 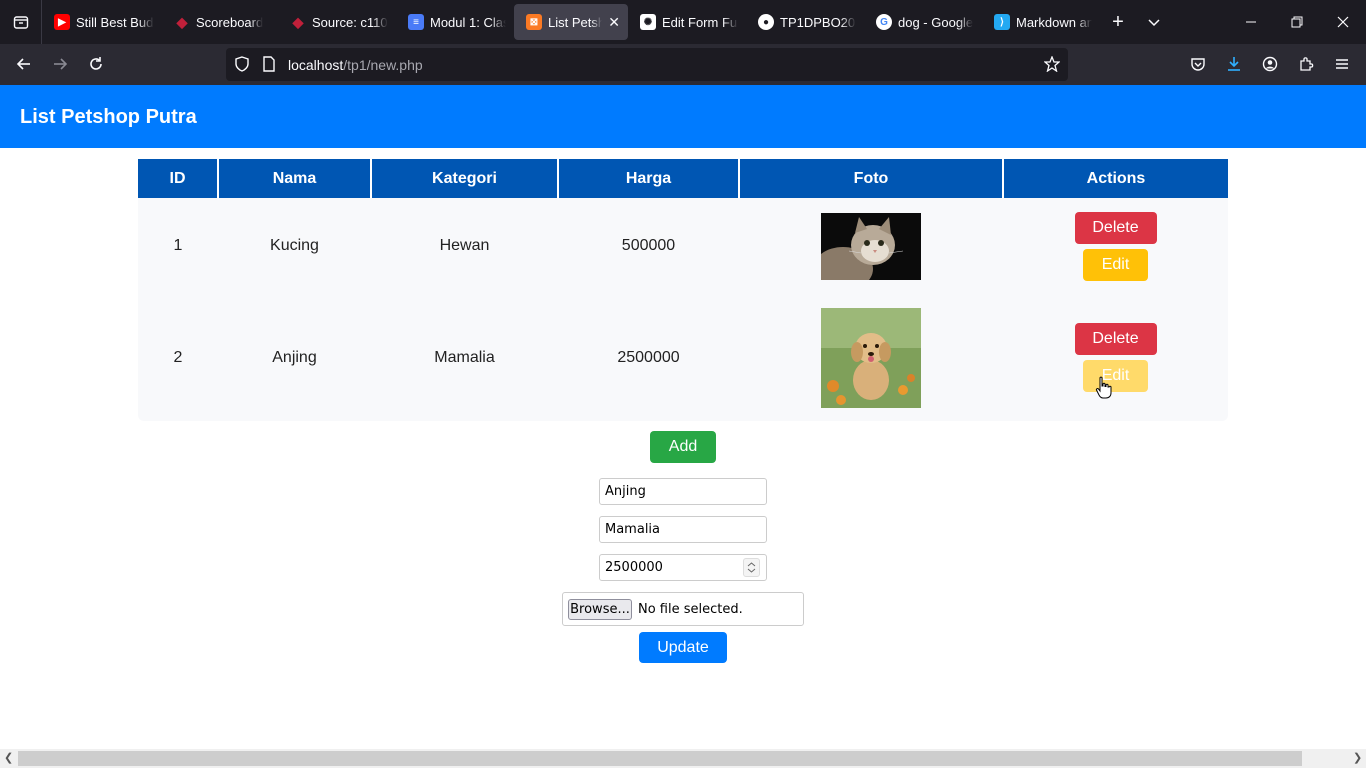 What do you see at coordinates (1118, 22) in the screenshot?
I see `new-tab-icon: +` at bounding box center [1118, 22].